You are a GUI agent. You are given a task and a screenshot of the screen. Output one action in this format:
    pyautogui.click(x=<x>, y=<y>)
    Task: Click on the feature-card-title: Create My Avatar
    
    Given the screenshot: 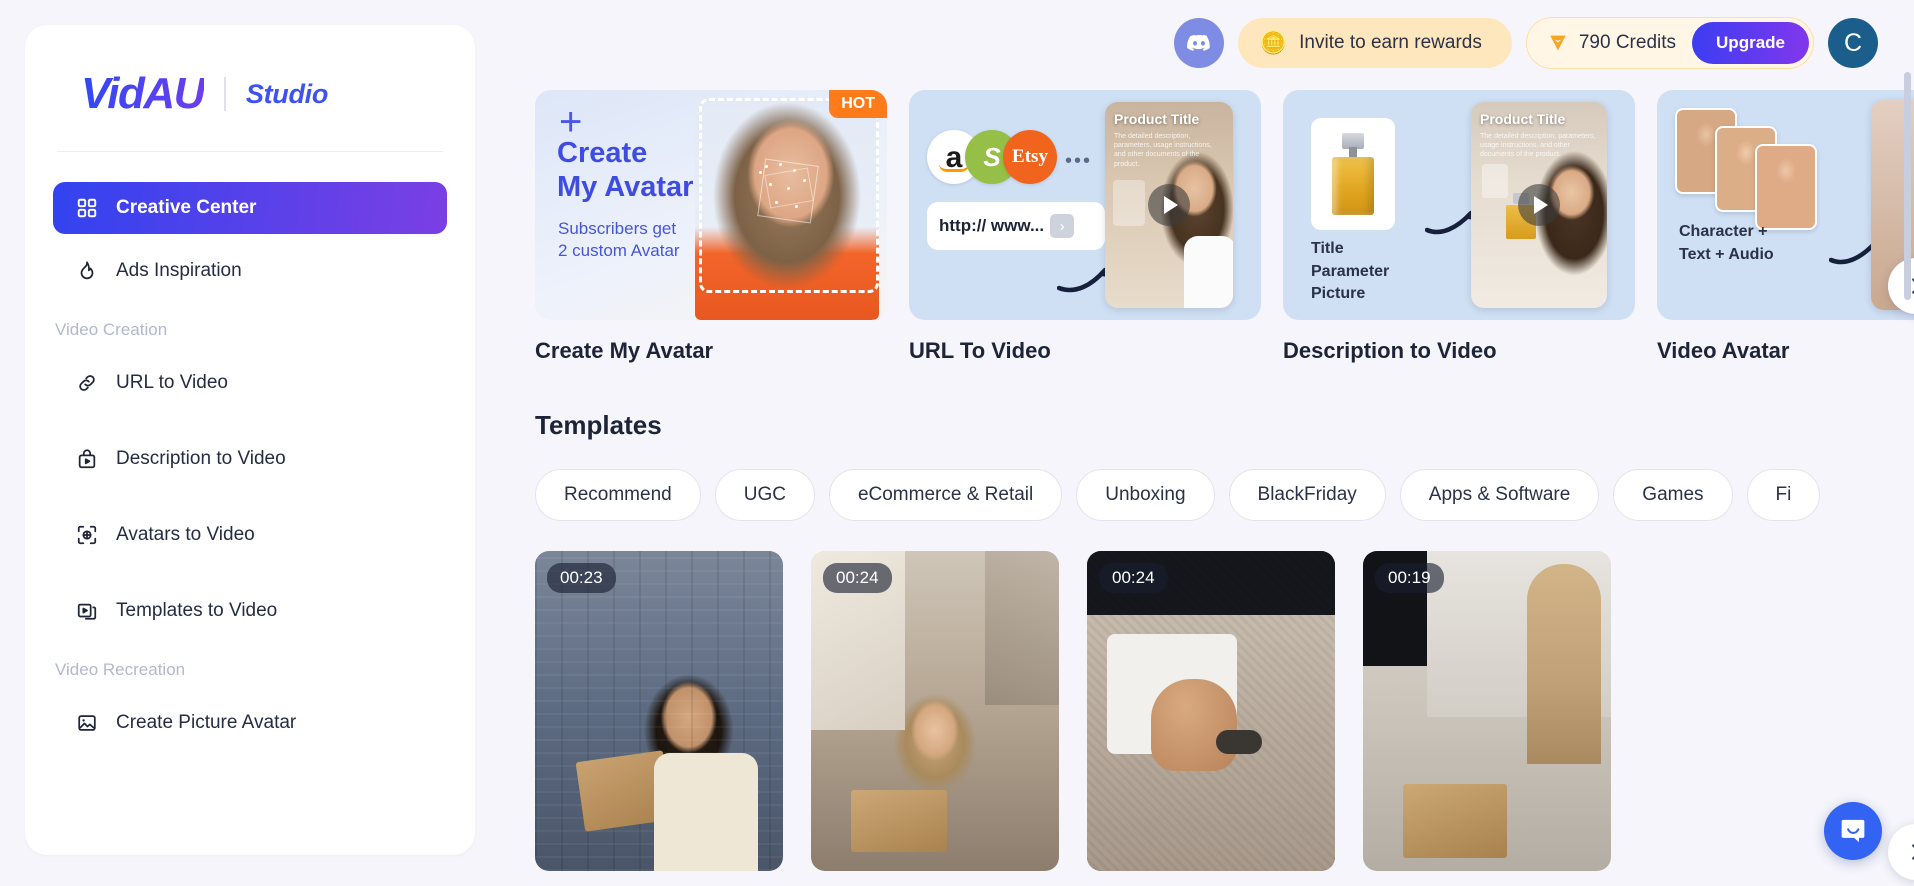 What is the action you would take?
    pyautogui.click(x=624, y=350)
    